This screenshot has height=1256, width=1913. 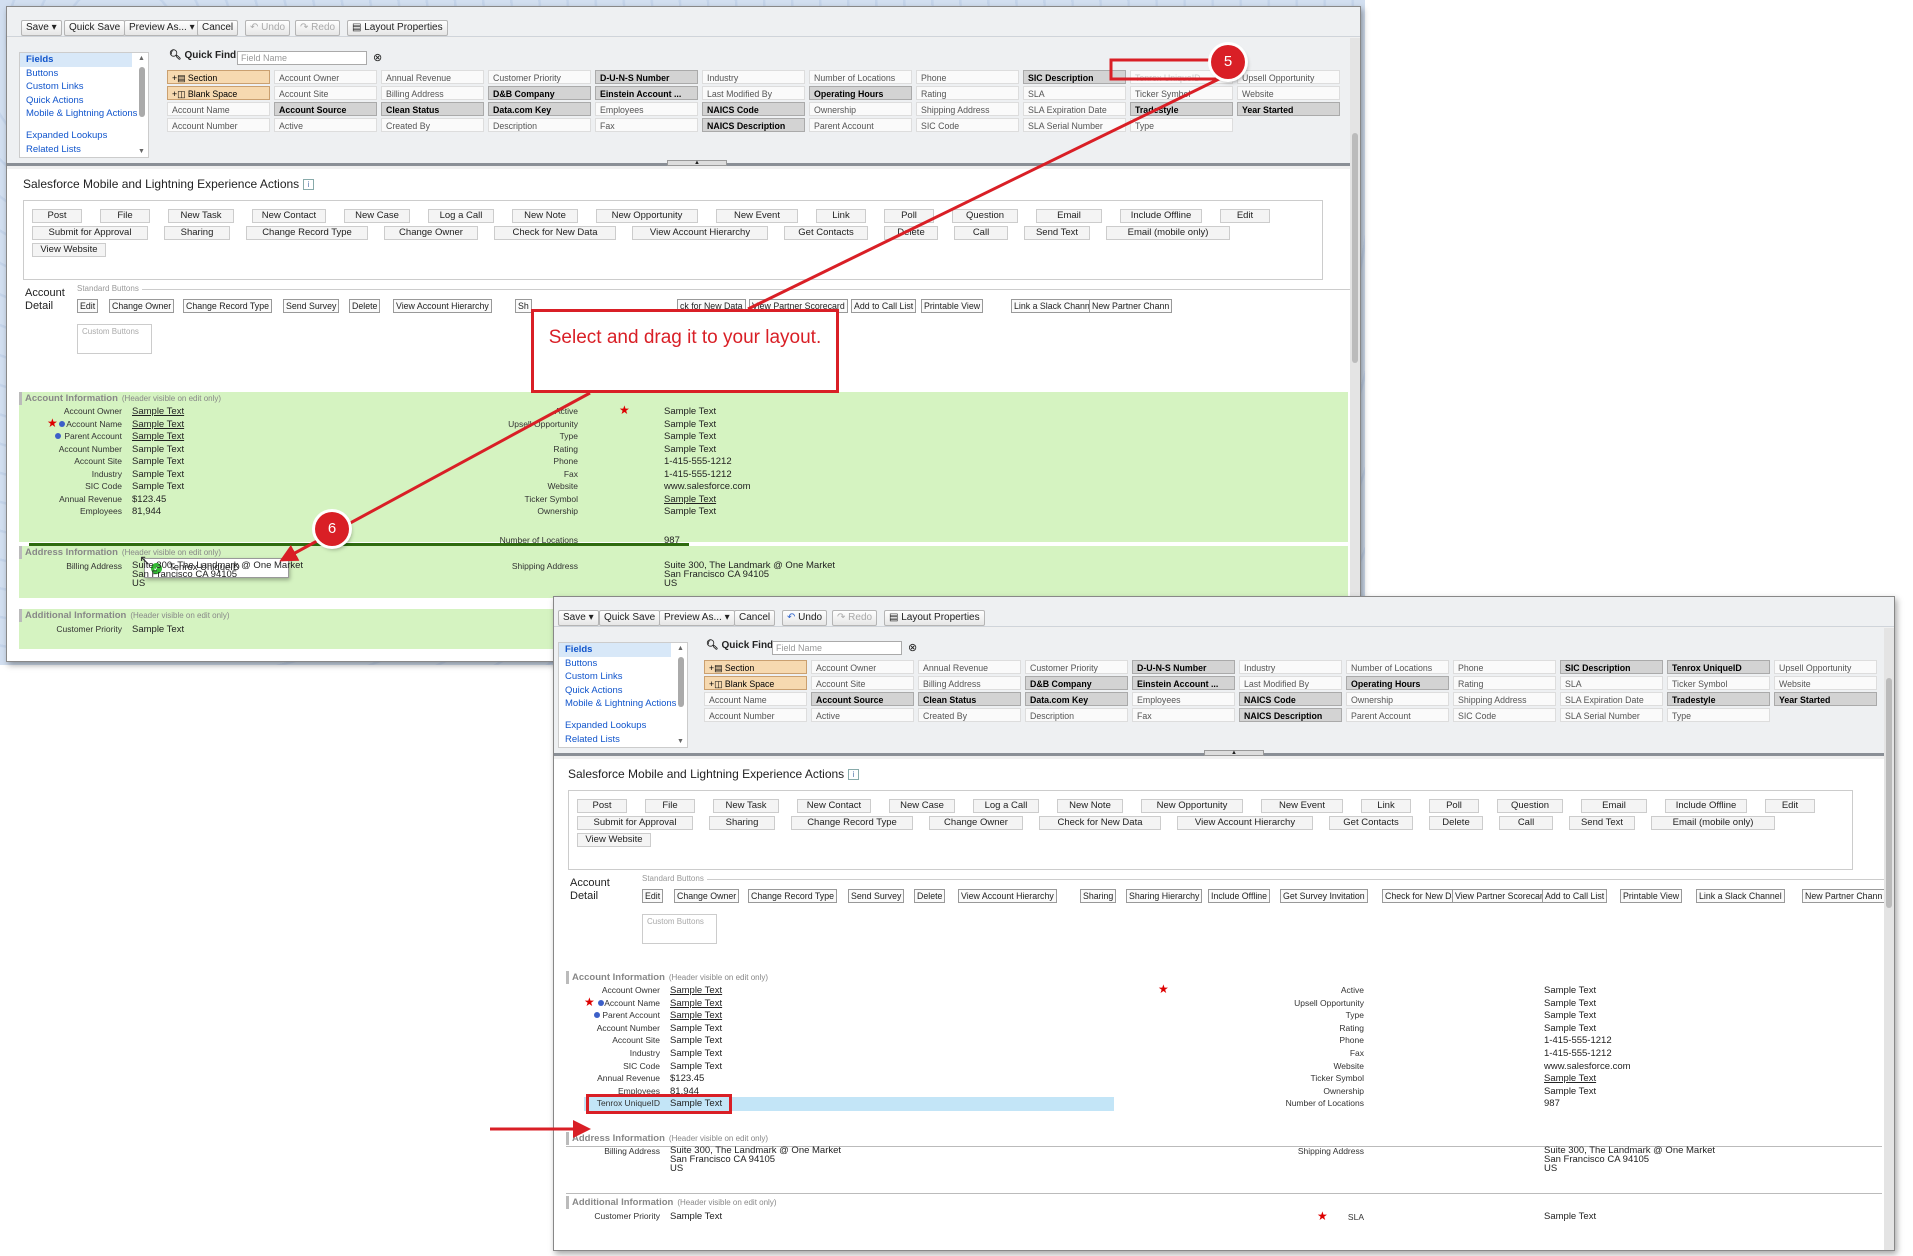 I want to click on tenrox-field-highlight-box, so click(x=1165, y=69).